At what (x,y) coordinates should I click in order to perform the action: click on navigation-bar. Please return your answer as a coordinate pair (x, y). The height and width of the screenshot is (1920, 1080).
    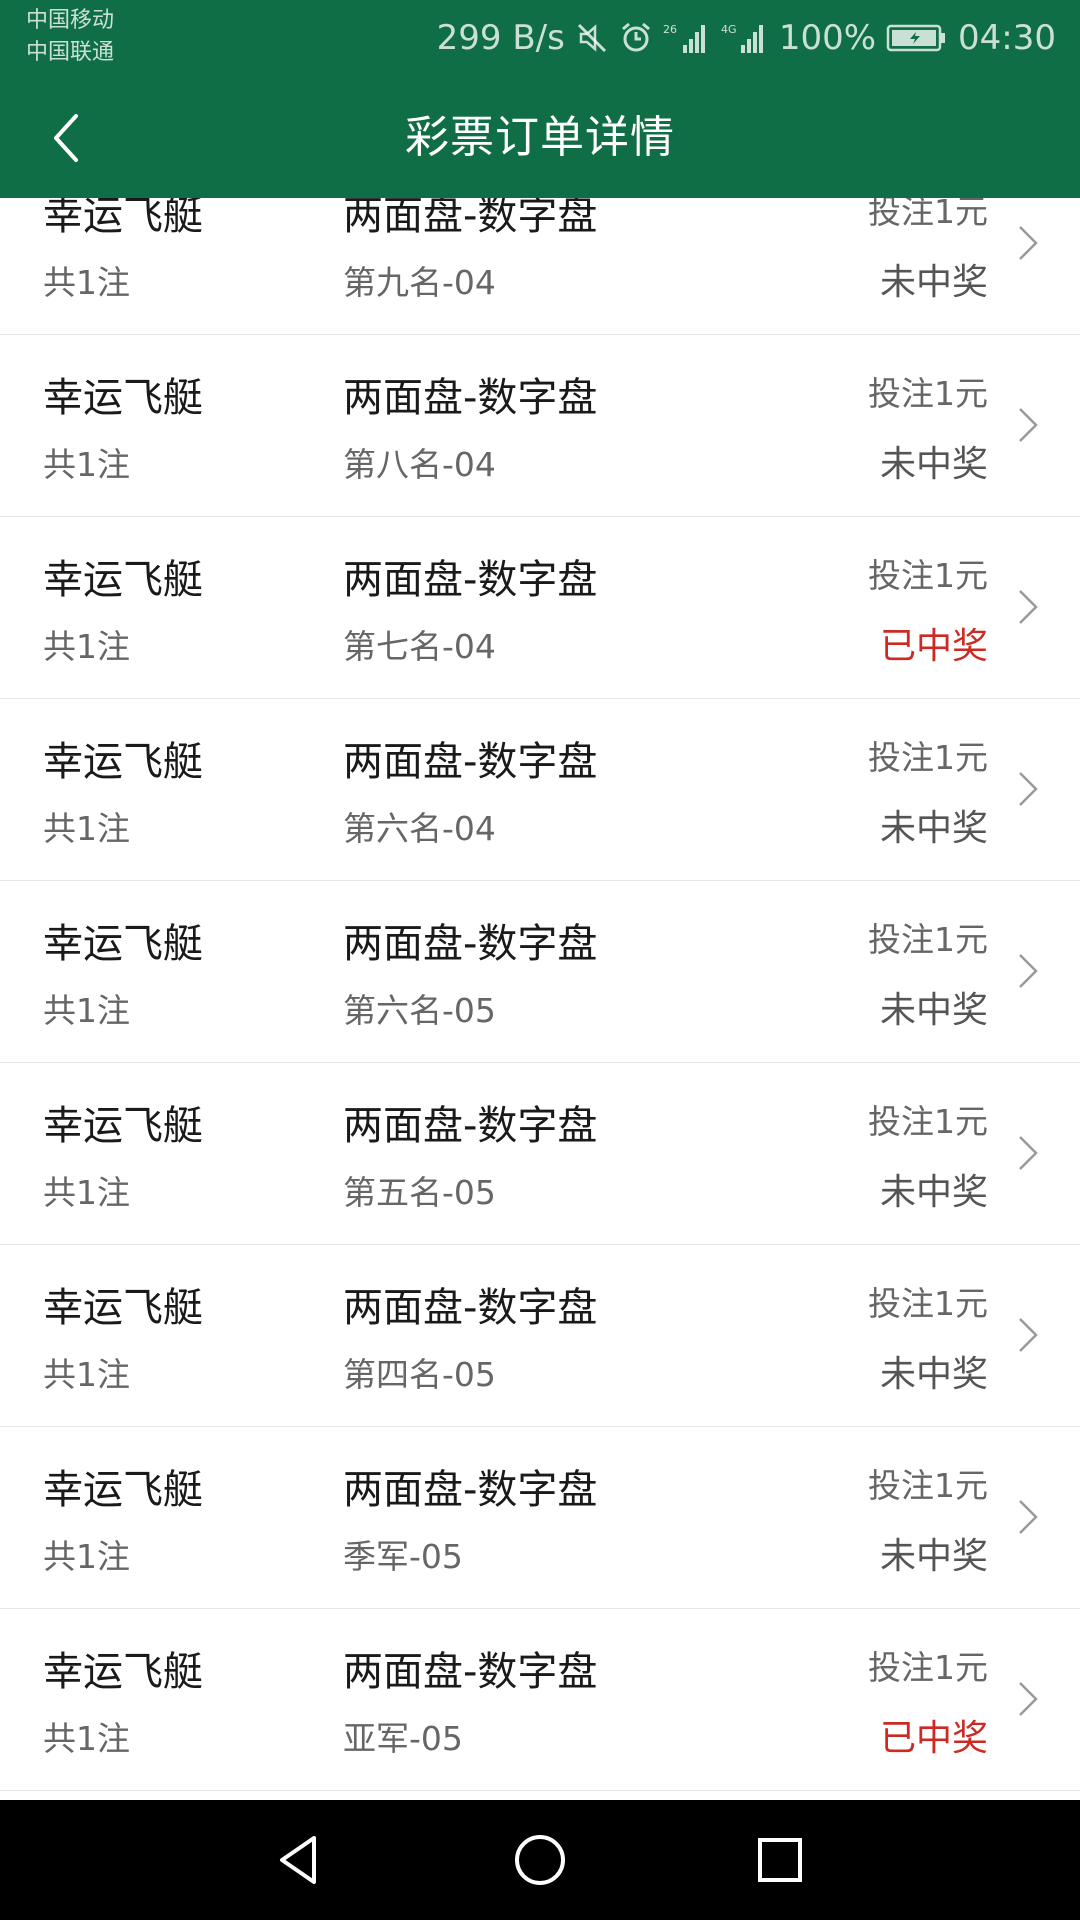
    Looking at the image, I should click on (540, 1860).